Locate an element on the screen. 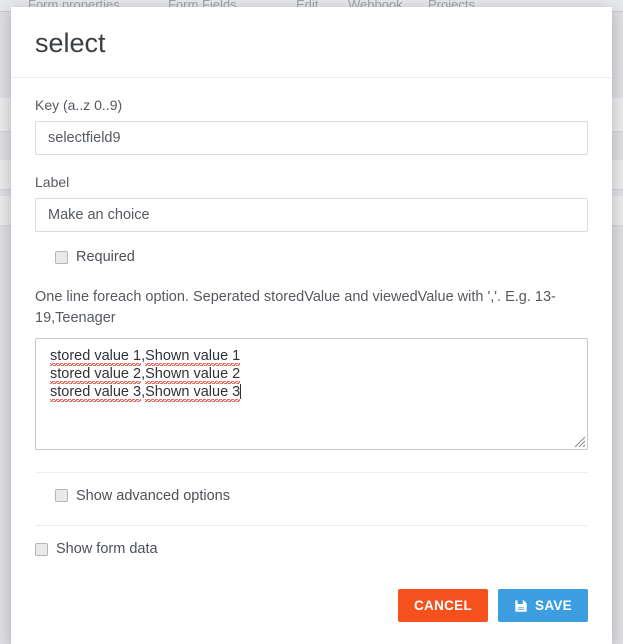 Image resolution: width=623 pixels, height=644 pixels. options-line-2-stored: stored value 2 is located at coordinates (96, 374).